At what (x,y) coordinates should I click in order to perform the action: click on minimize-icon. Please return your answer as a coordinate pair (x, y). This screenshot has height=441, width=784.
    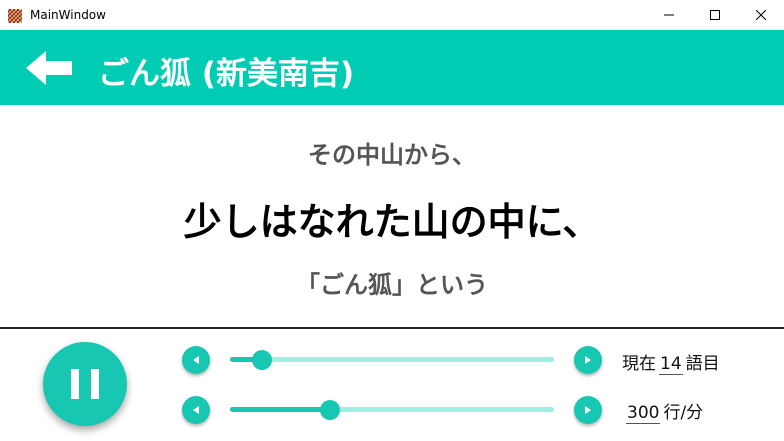
    Looking at the image, I should click on (669, 15).